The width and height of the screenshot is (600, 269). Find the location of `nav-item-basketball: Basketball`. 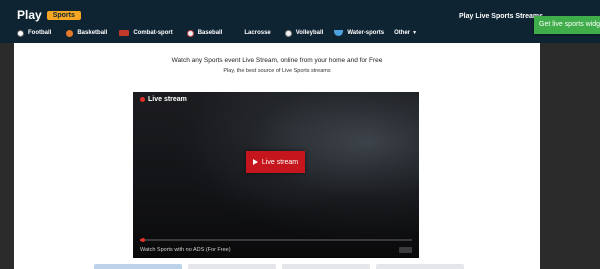

nav-item-basketball: Basketball is located at coordinates (87, 33).